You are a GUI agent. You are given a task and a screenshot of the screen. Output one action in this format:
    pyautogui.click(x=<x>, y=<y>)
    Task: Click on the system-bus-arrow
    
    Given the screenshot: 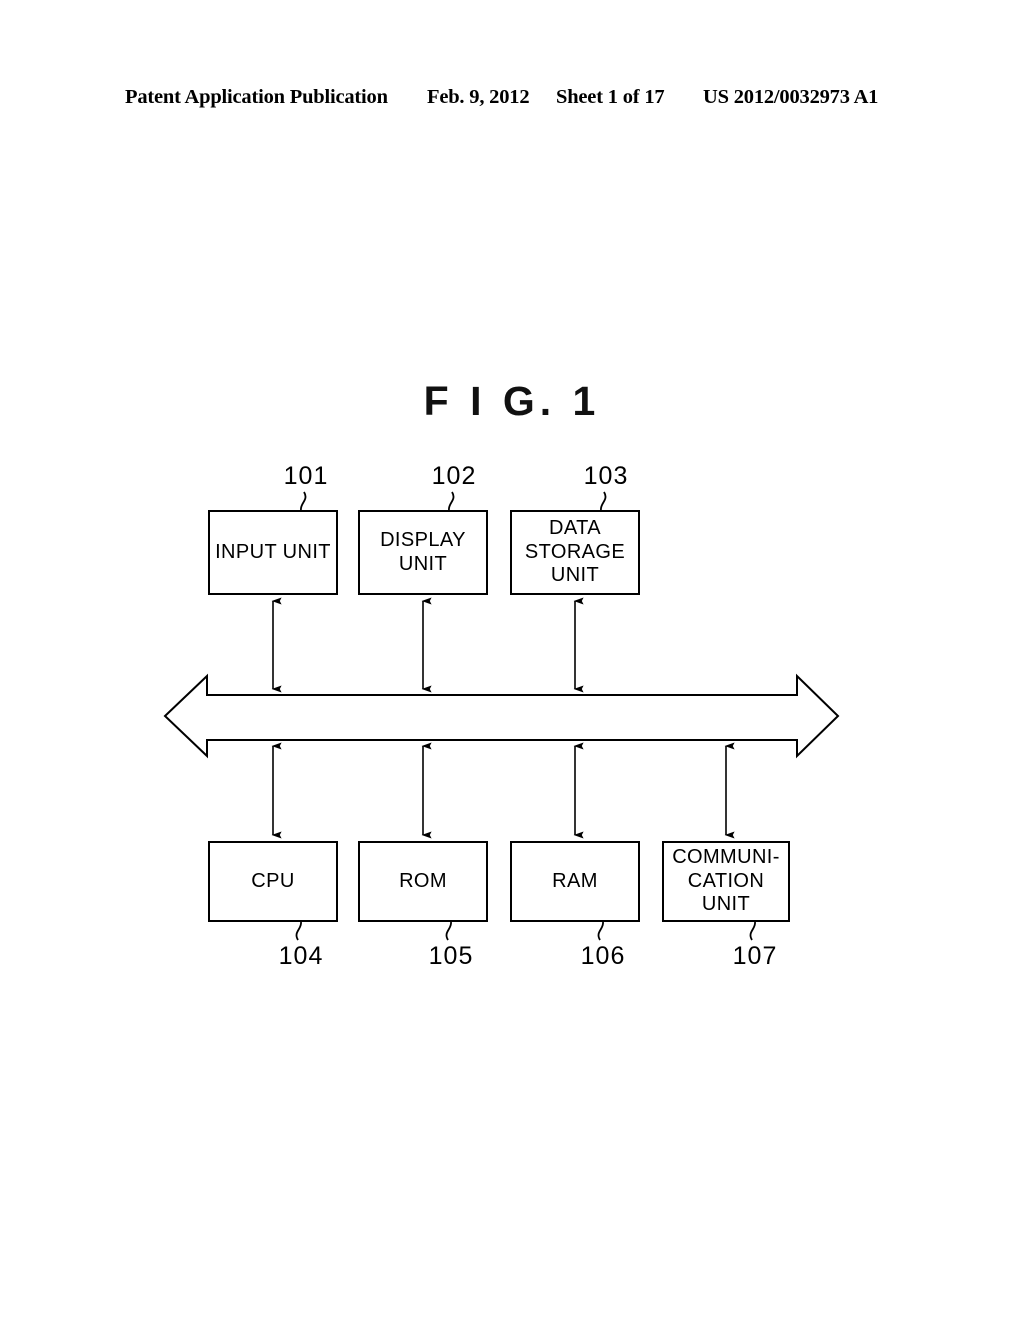 What is the action you would take?
    pyautogui.click(x=501, y=716)
    